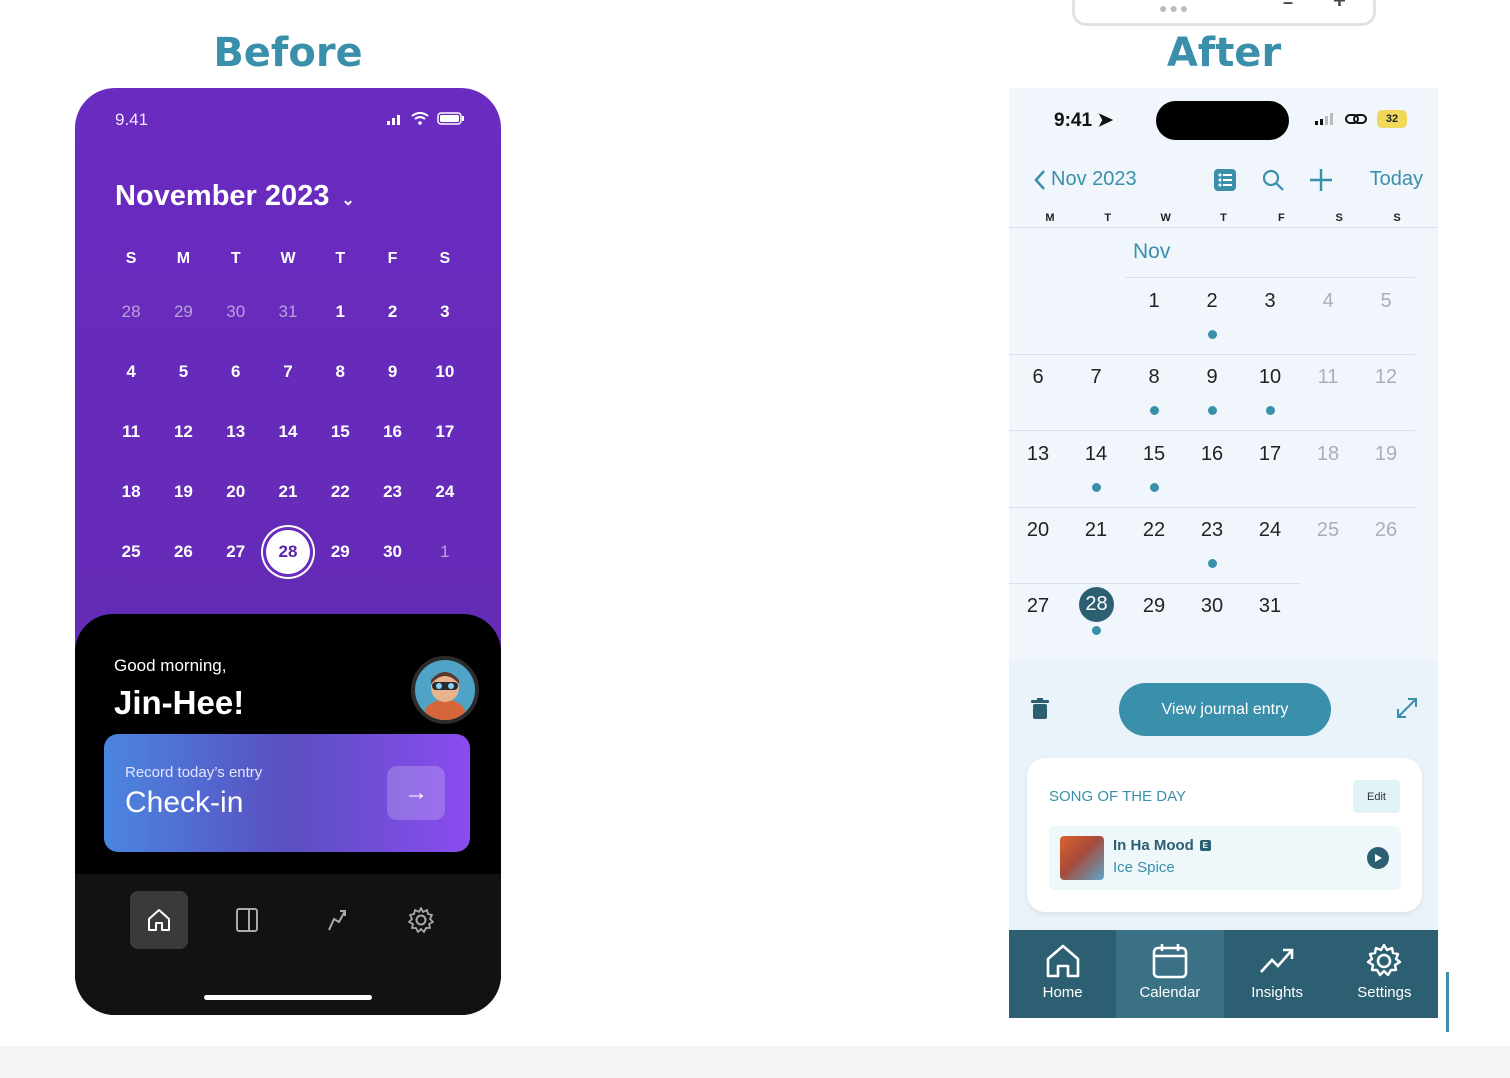 This screenshot has width=1510, height=1078. What do you see at coordinates (1096, 529) in the screenshot?
I see `day-number: 21` at bounding box center [1096, 529].